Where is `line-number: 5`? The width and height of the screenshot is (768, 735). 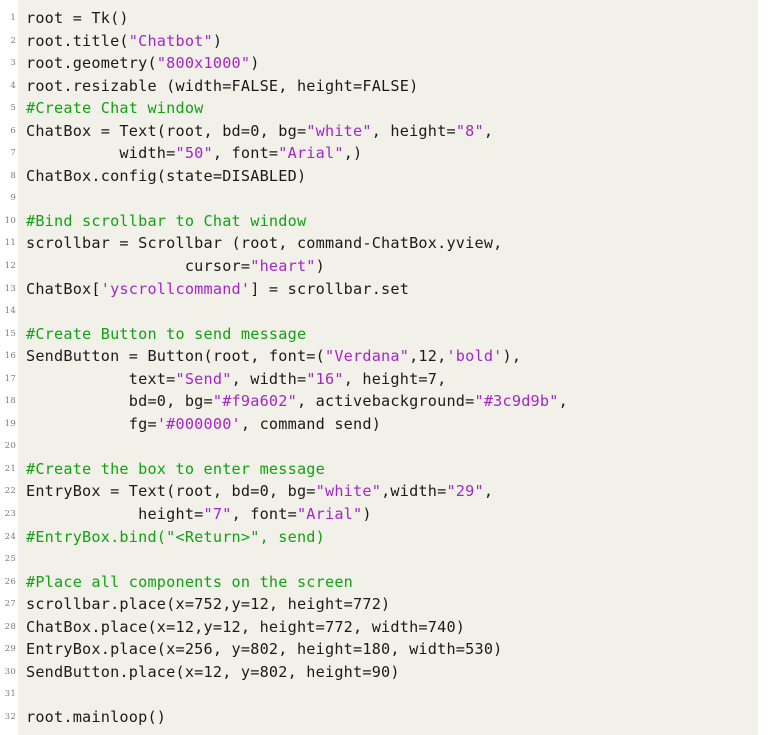
line-number: 5 is located at coordinates (13, 108).